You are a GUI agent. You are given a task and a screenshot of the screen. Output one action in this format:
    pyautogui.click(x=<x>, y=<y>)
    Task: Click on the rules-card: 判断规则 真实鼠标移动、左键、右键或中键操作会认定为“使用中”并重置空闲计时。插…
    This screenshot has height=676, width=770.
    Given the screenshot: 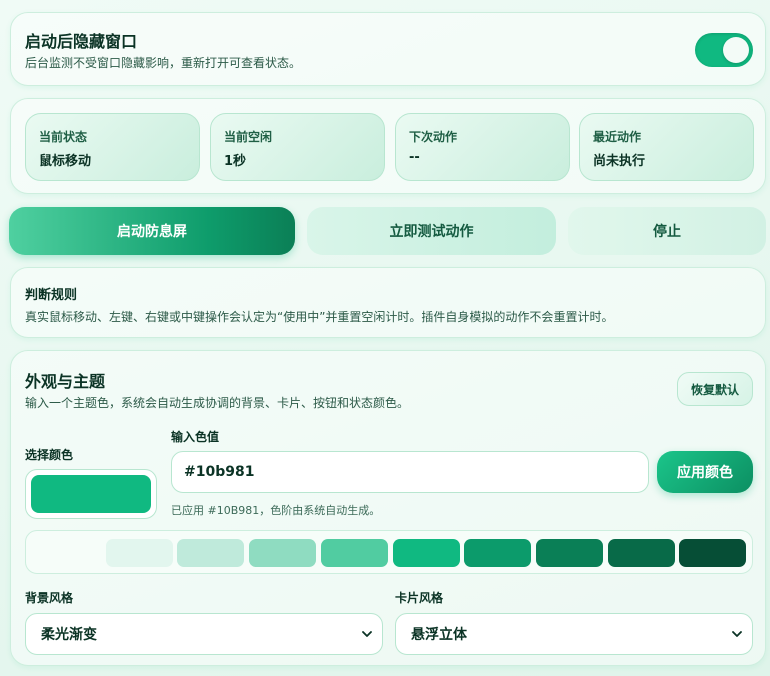 What is the action you would take?
    pyautogui.click(x=388, y=302)
    